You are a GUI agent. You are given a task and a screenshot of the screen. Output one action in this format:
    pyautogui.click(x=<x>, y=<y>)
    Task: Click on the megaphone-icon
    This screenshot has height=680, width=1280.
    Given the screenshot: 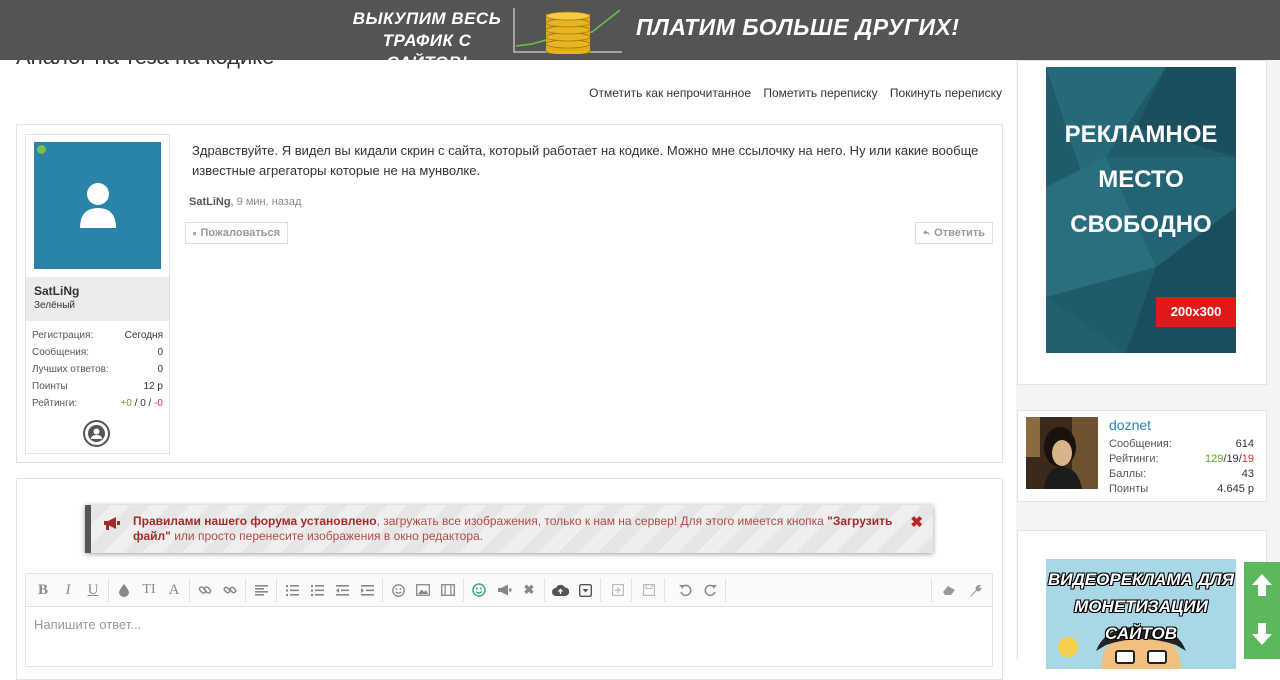 What is the action you would take?
    pyautogui.click(x=112, y=523)
    